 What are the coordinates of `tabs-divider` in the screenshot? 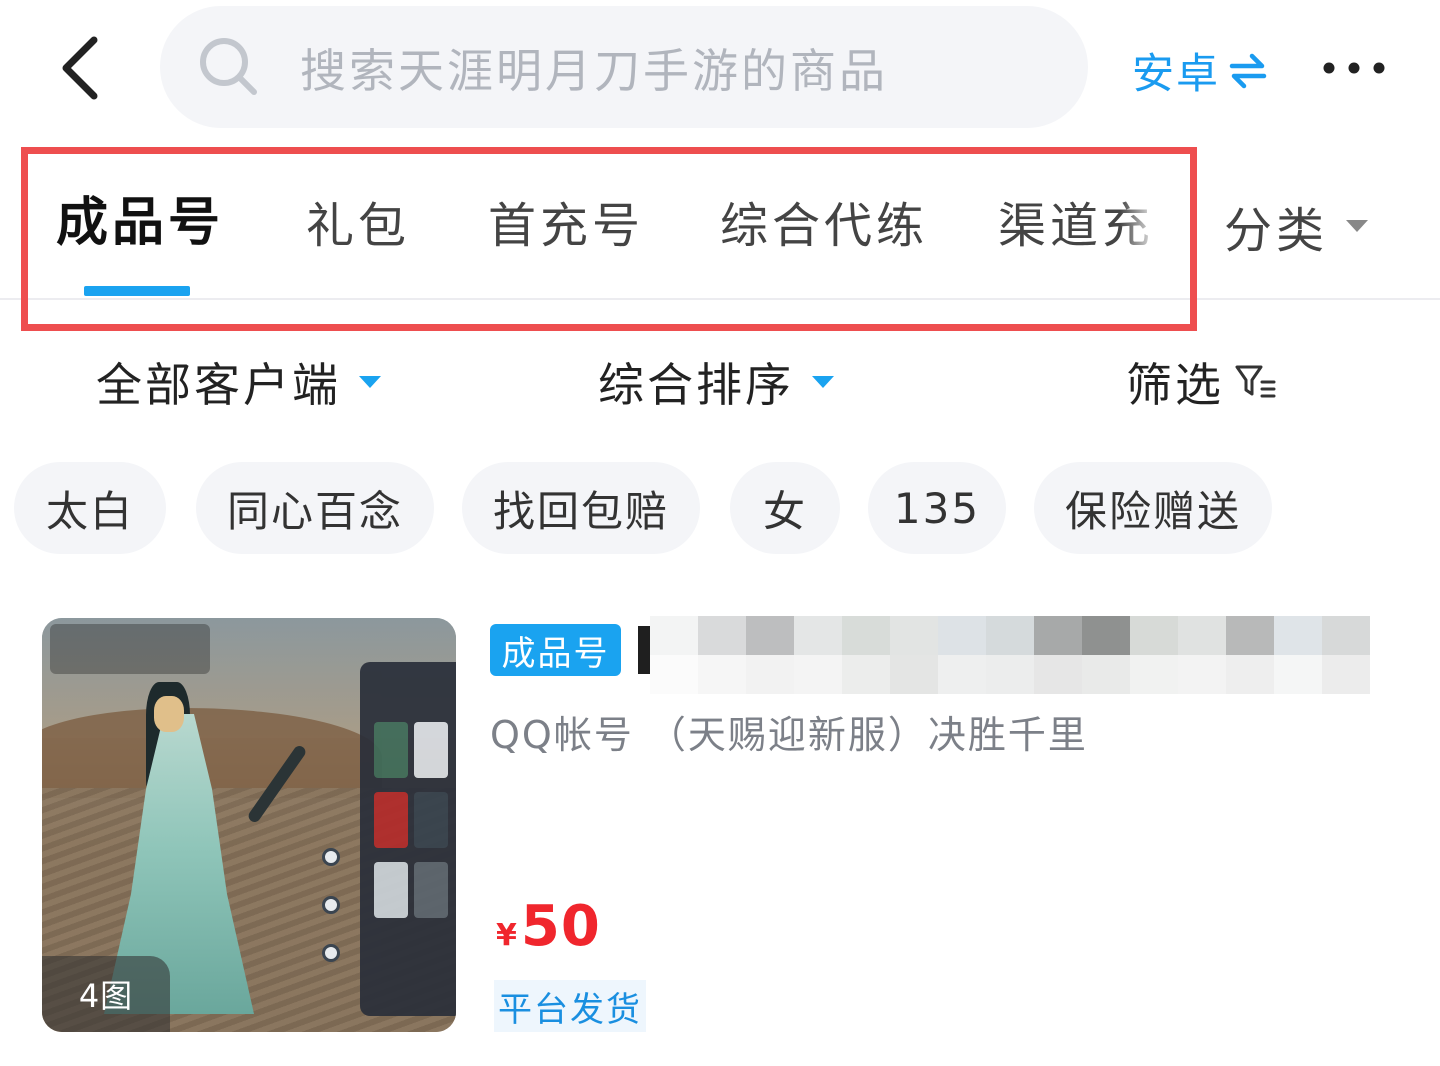 It's located at (720, 299).